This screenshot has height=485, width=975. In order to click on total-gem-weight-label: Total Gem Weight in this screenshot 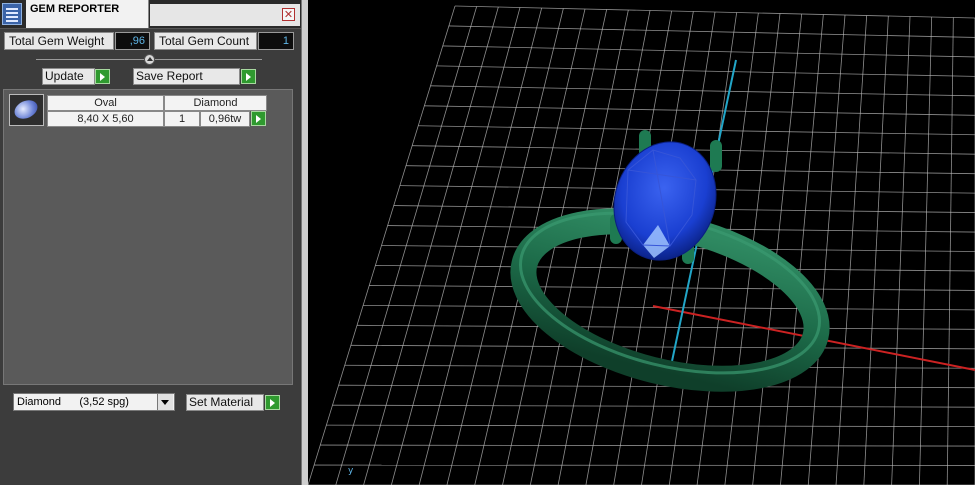, I will do `click(59, 41)`.